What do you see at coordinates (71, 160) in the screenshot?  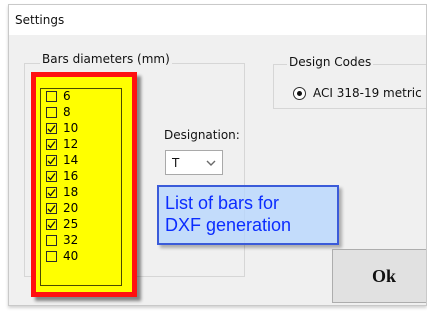 I see `bar-label: 14` at bounding box center [71, 160].